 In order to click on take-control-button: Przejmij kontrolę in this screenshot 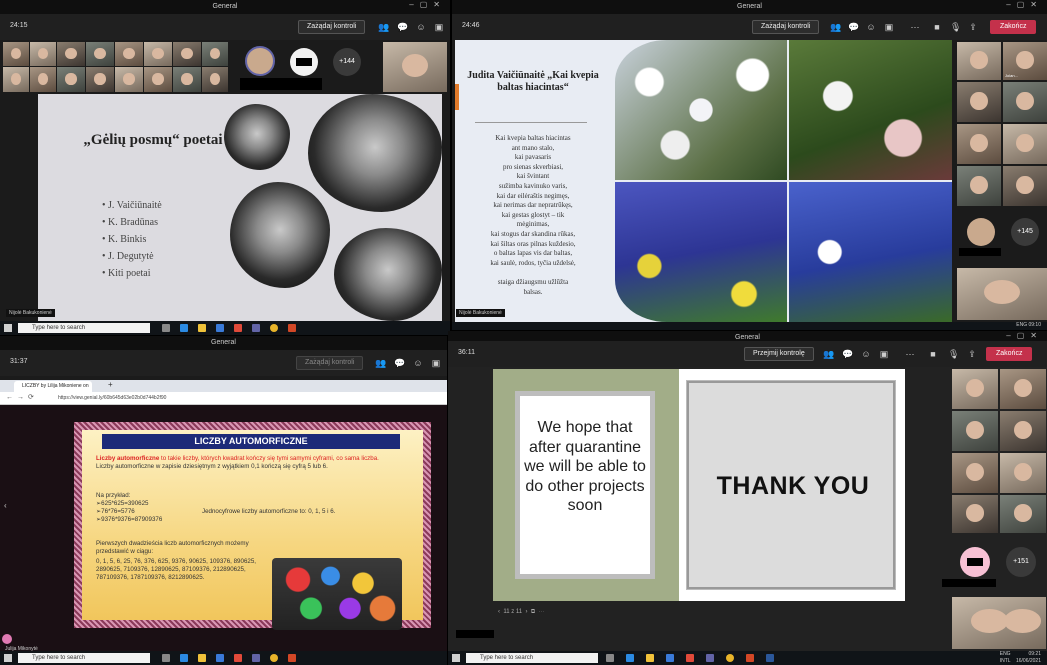, I will do `click(779, 354)`.